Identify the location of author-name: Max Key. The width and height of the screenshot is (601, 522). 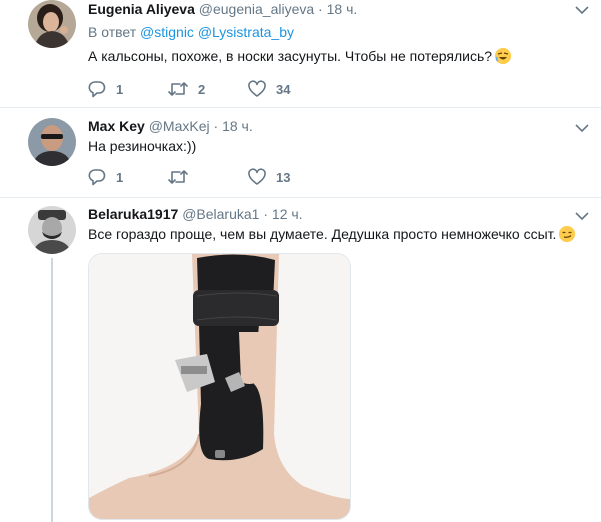
(116, 126).